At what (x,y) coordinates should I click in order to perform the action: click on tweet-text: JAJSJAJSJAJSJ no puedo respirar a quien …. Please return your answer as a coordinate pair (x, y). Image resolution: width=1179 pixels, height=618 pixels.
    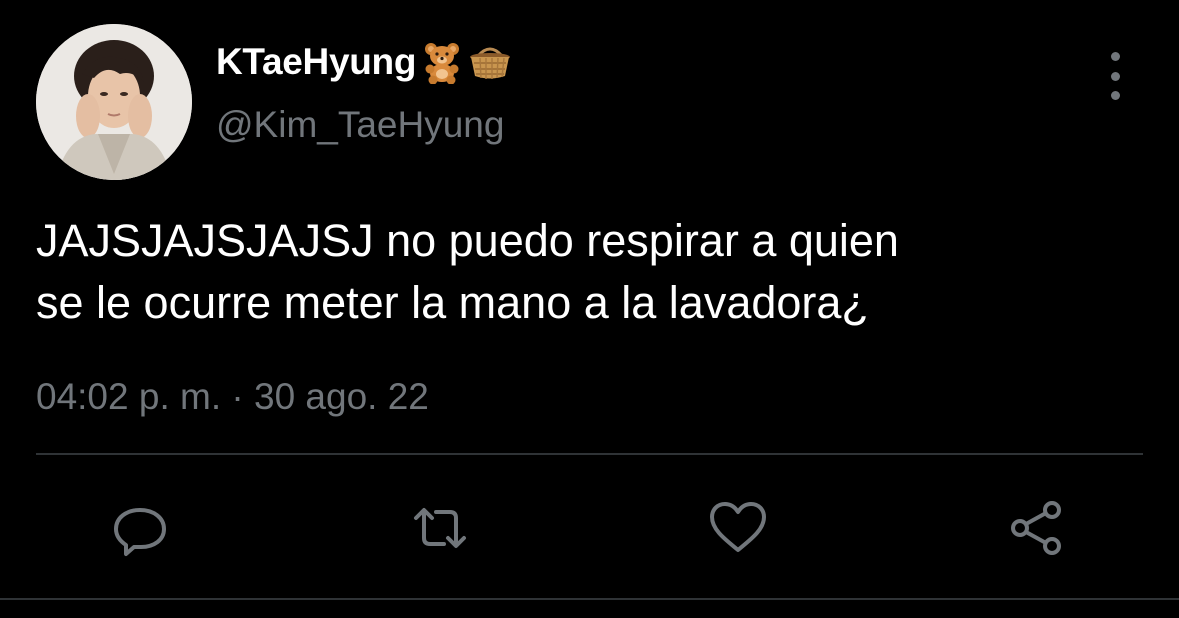
    Looking at the image, I should click on (467, 271).